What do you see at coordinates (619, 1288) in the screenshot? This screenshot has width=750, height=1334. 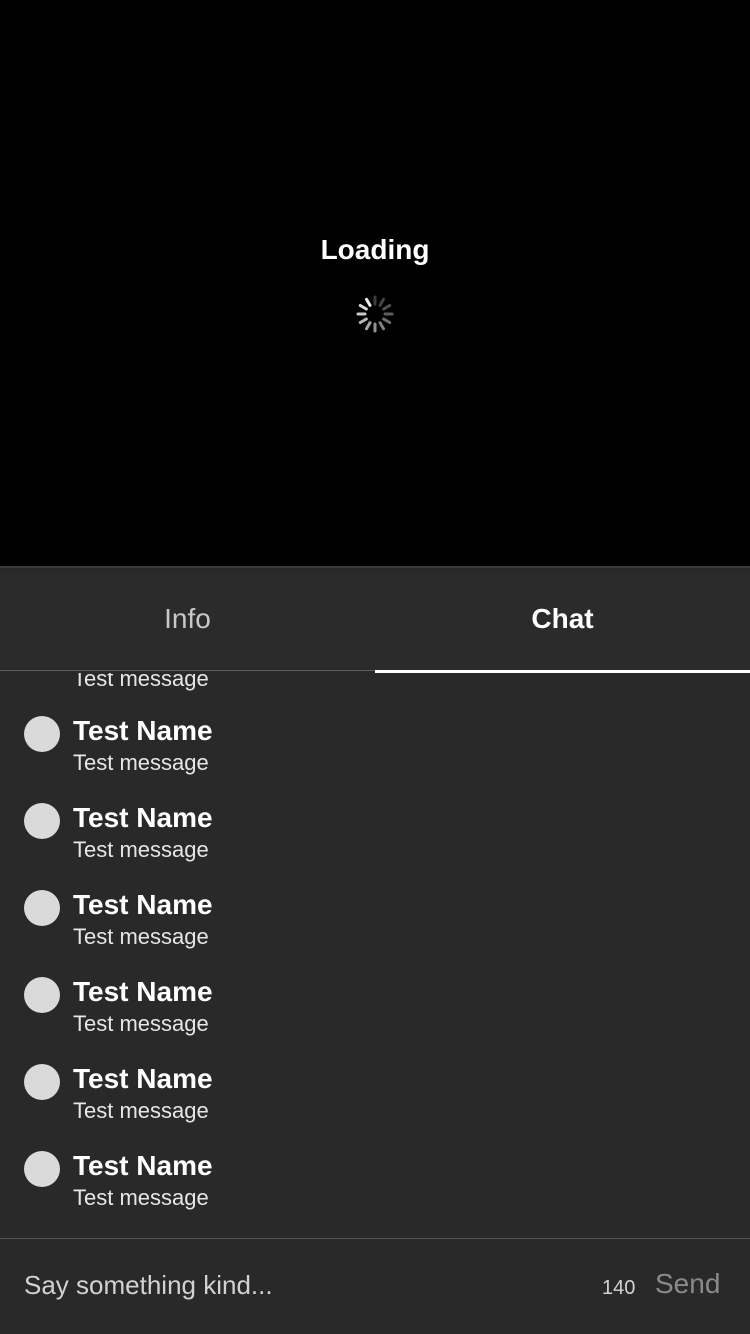 I see `character-count: 140` at bounding box center [619, 1288].